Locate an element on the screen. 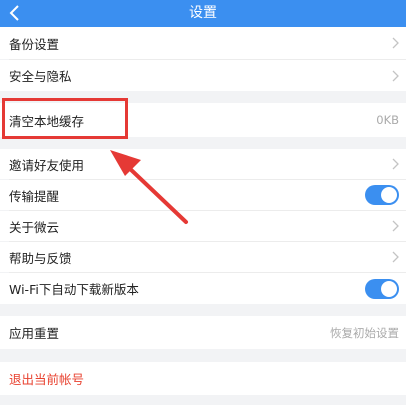 Image resolution: width=406 pixels, height=405 pixels. help-feedback-row: 帮助与反馈 is located at coordinates (203, 257).